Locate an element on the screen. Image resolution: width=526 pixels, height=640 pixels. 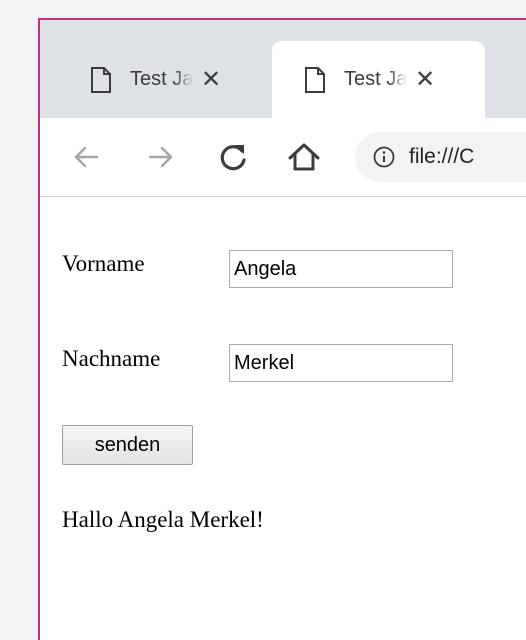
tab-2: Test JavaScript ✕ is located at coordinates (378, 79).